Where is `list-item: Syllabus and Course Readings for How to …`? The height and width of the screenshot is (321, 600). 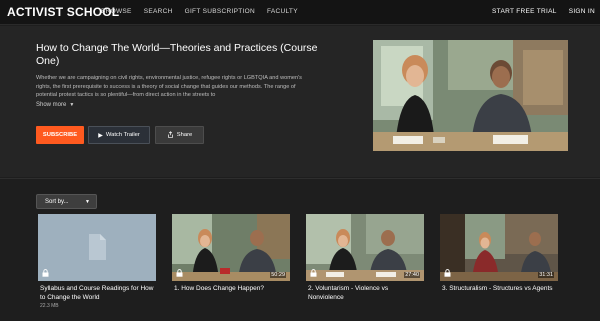
list-item: Syllabus and Course Readings for How to … is located at coordinates (97, 261).